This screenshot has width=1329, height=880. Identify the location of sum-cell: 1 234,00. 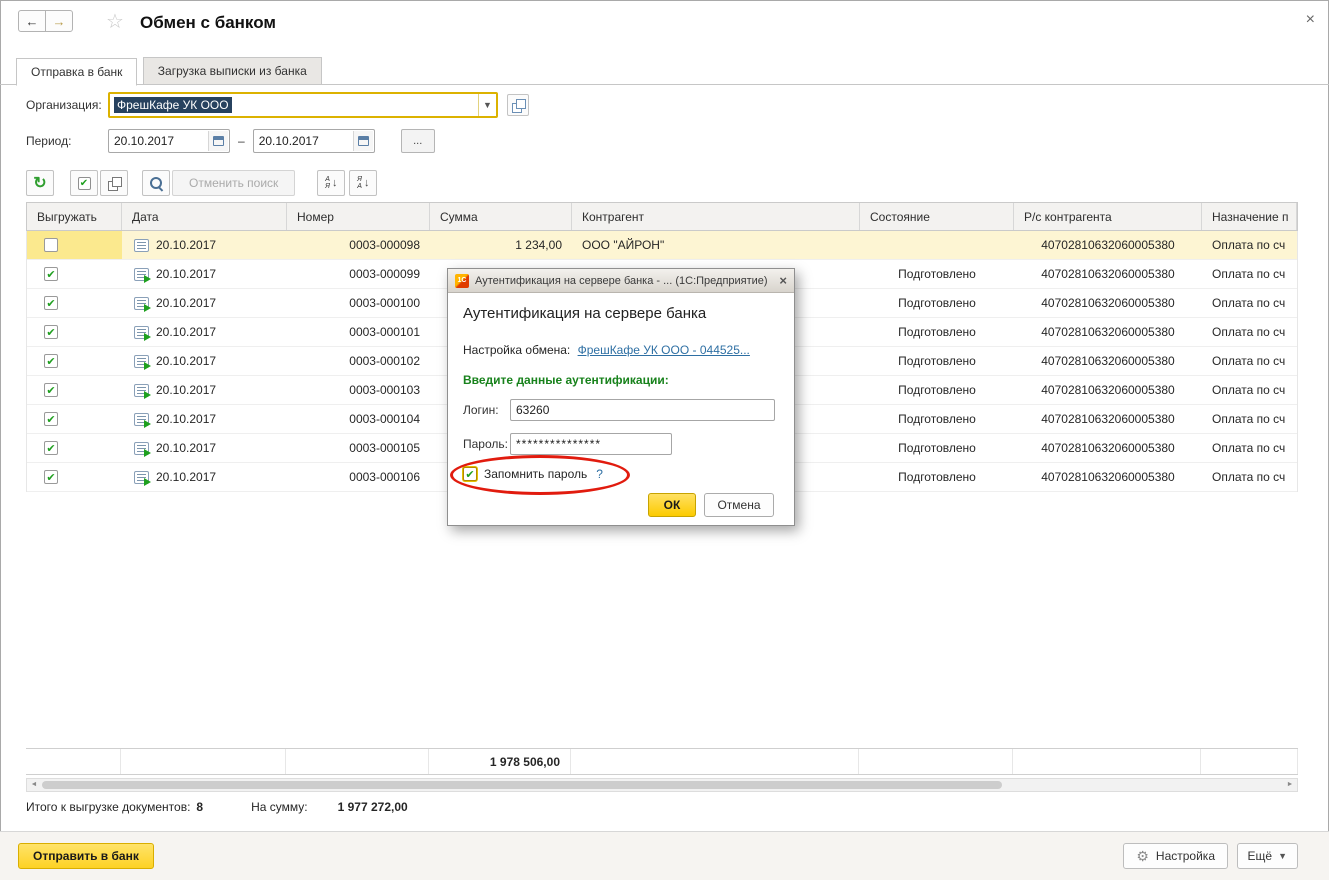
(501, 245).